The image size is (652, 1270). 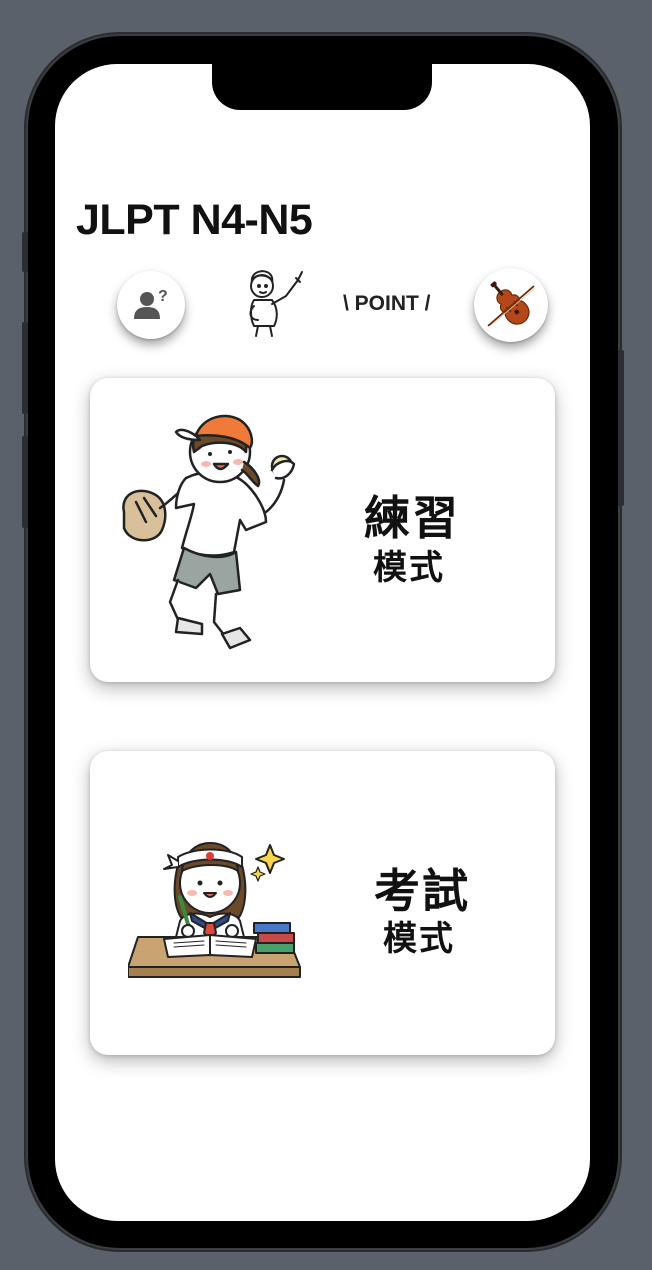 I want to click on user-question-icon: ?, so click(x=151, y=303).